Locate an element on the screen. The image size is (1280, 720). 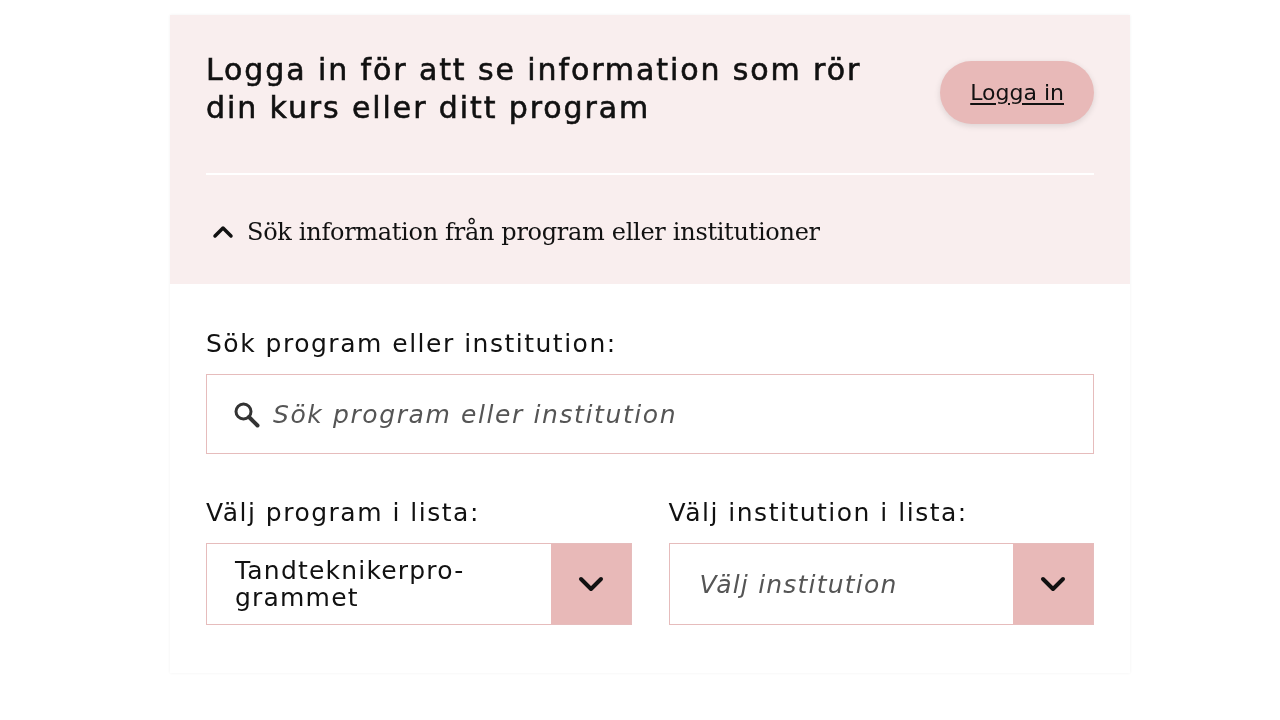
login-heading: Logga in för att se information som rör din kurs eller ditt program is located at coordinates (534, 89).